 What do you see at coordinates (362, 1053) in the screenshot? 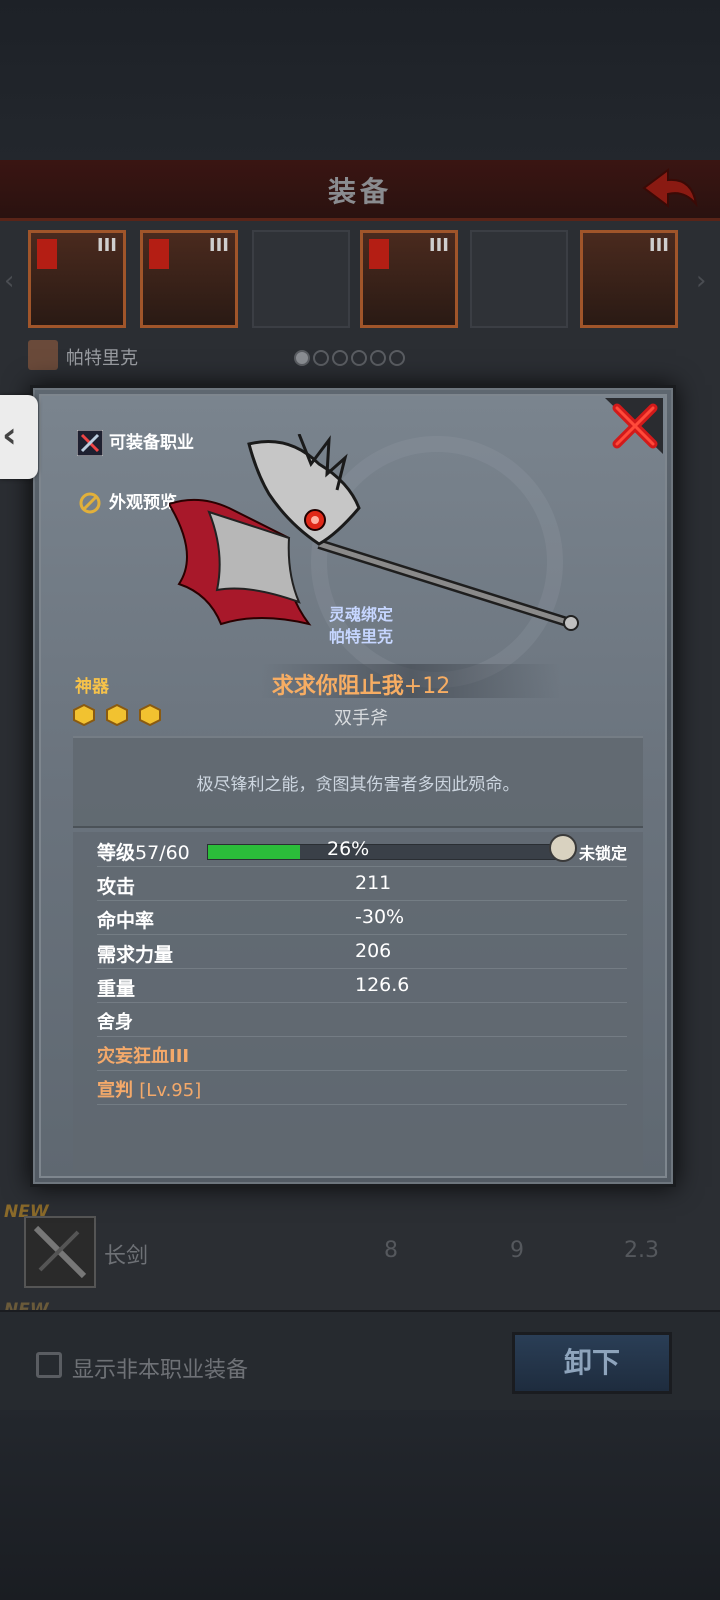
I see `skill-row: 灾妄狂血III` at bounding box center [362, 1053].